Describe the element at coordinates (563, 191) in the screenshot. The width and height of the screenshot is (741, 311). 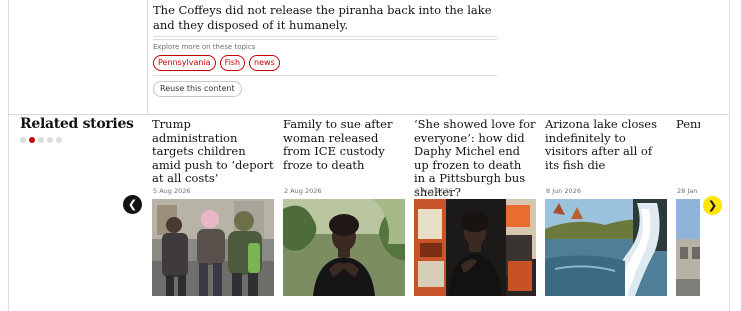
I see `card-date: 8 Jun 2026` at that location.